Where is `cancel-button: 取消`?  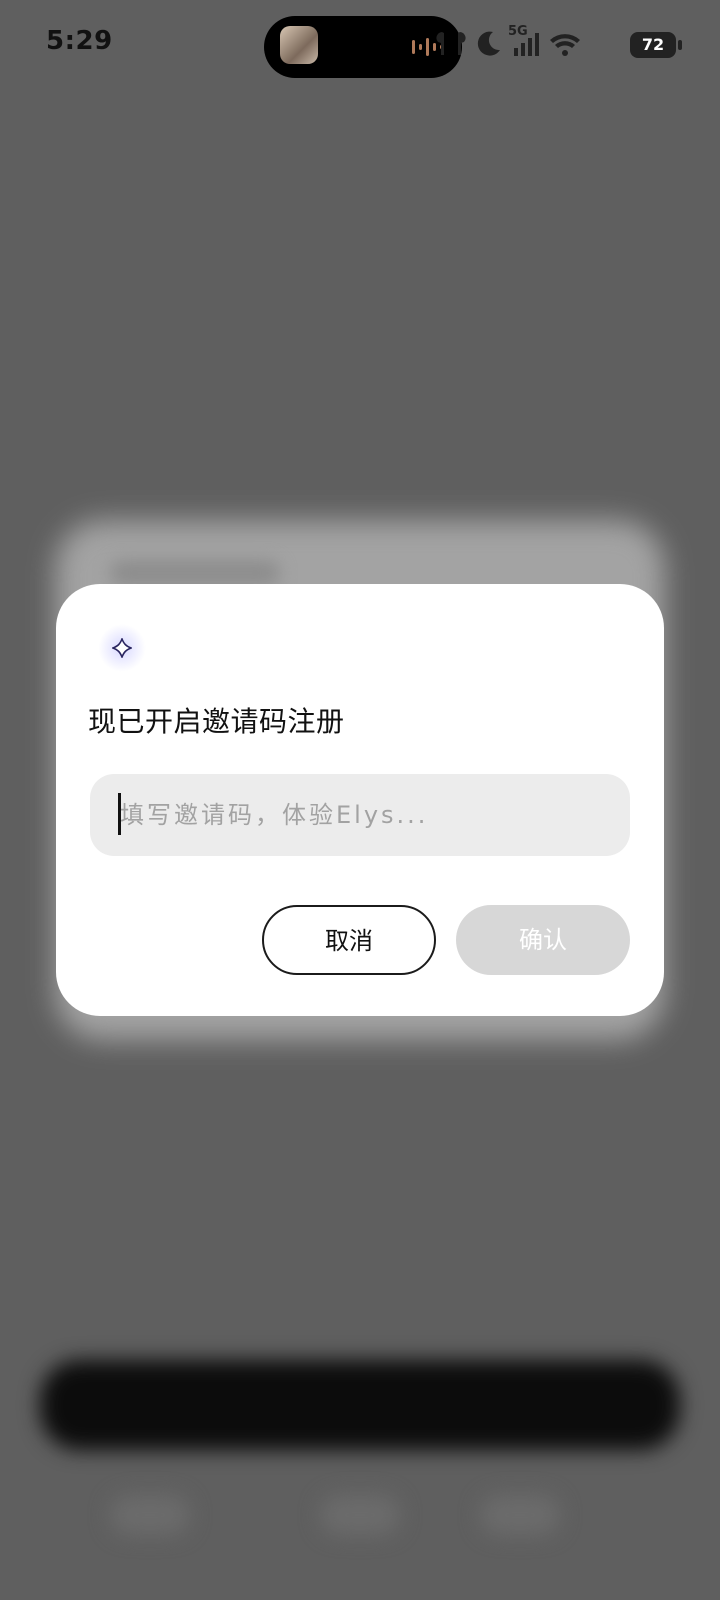
cancel-button: 取消 is located at coordinates (349, 940).